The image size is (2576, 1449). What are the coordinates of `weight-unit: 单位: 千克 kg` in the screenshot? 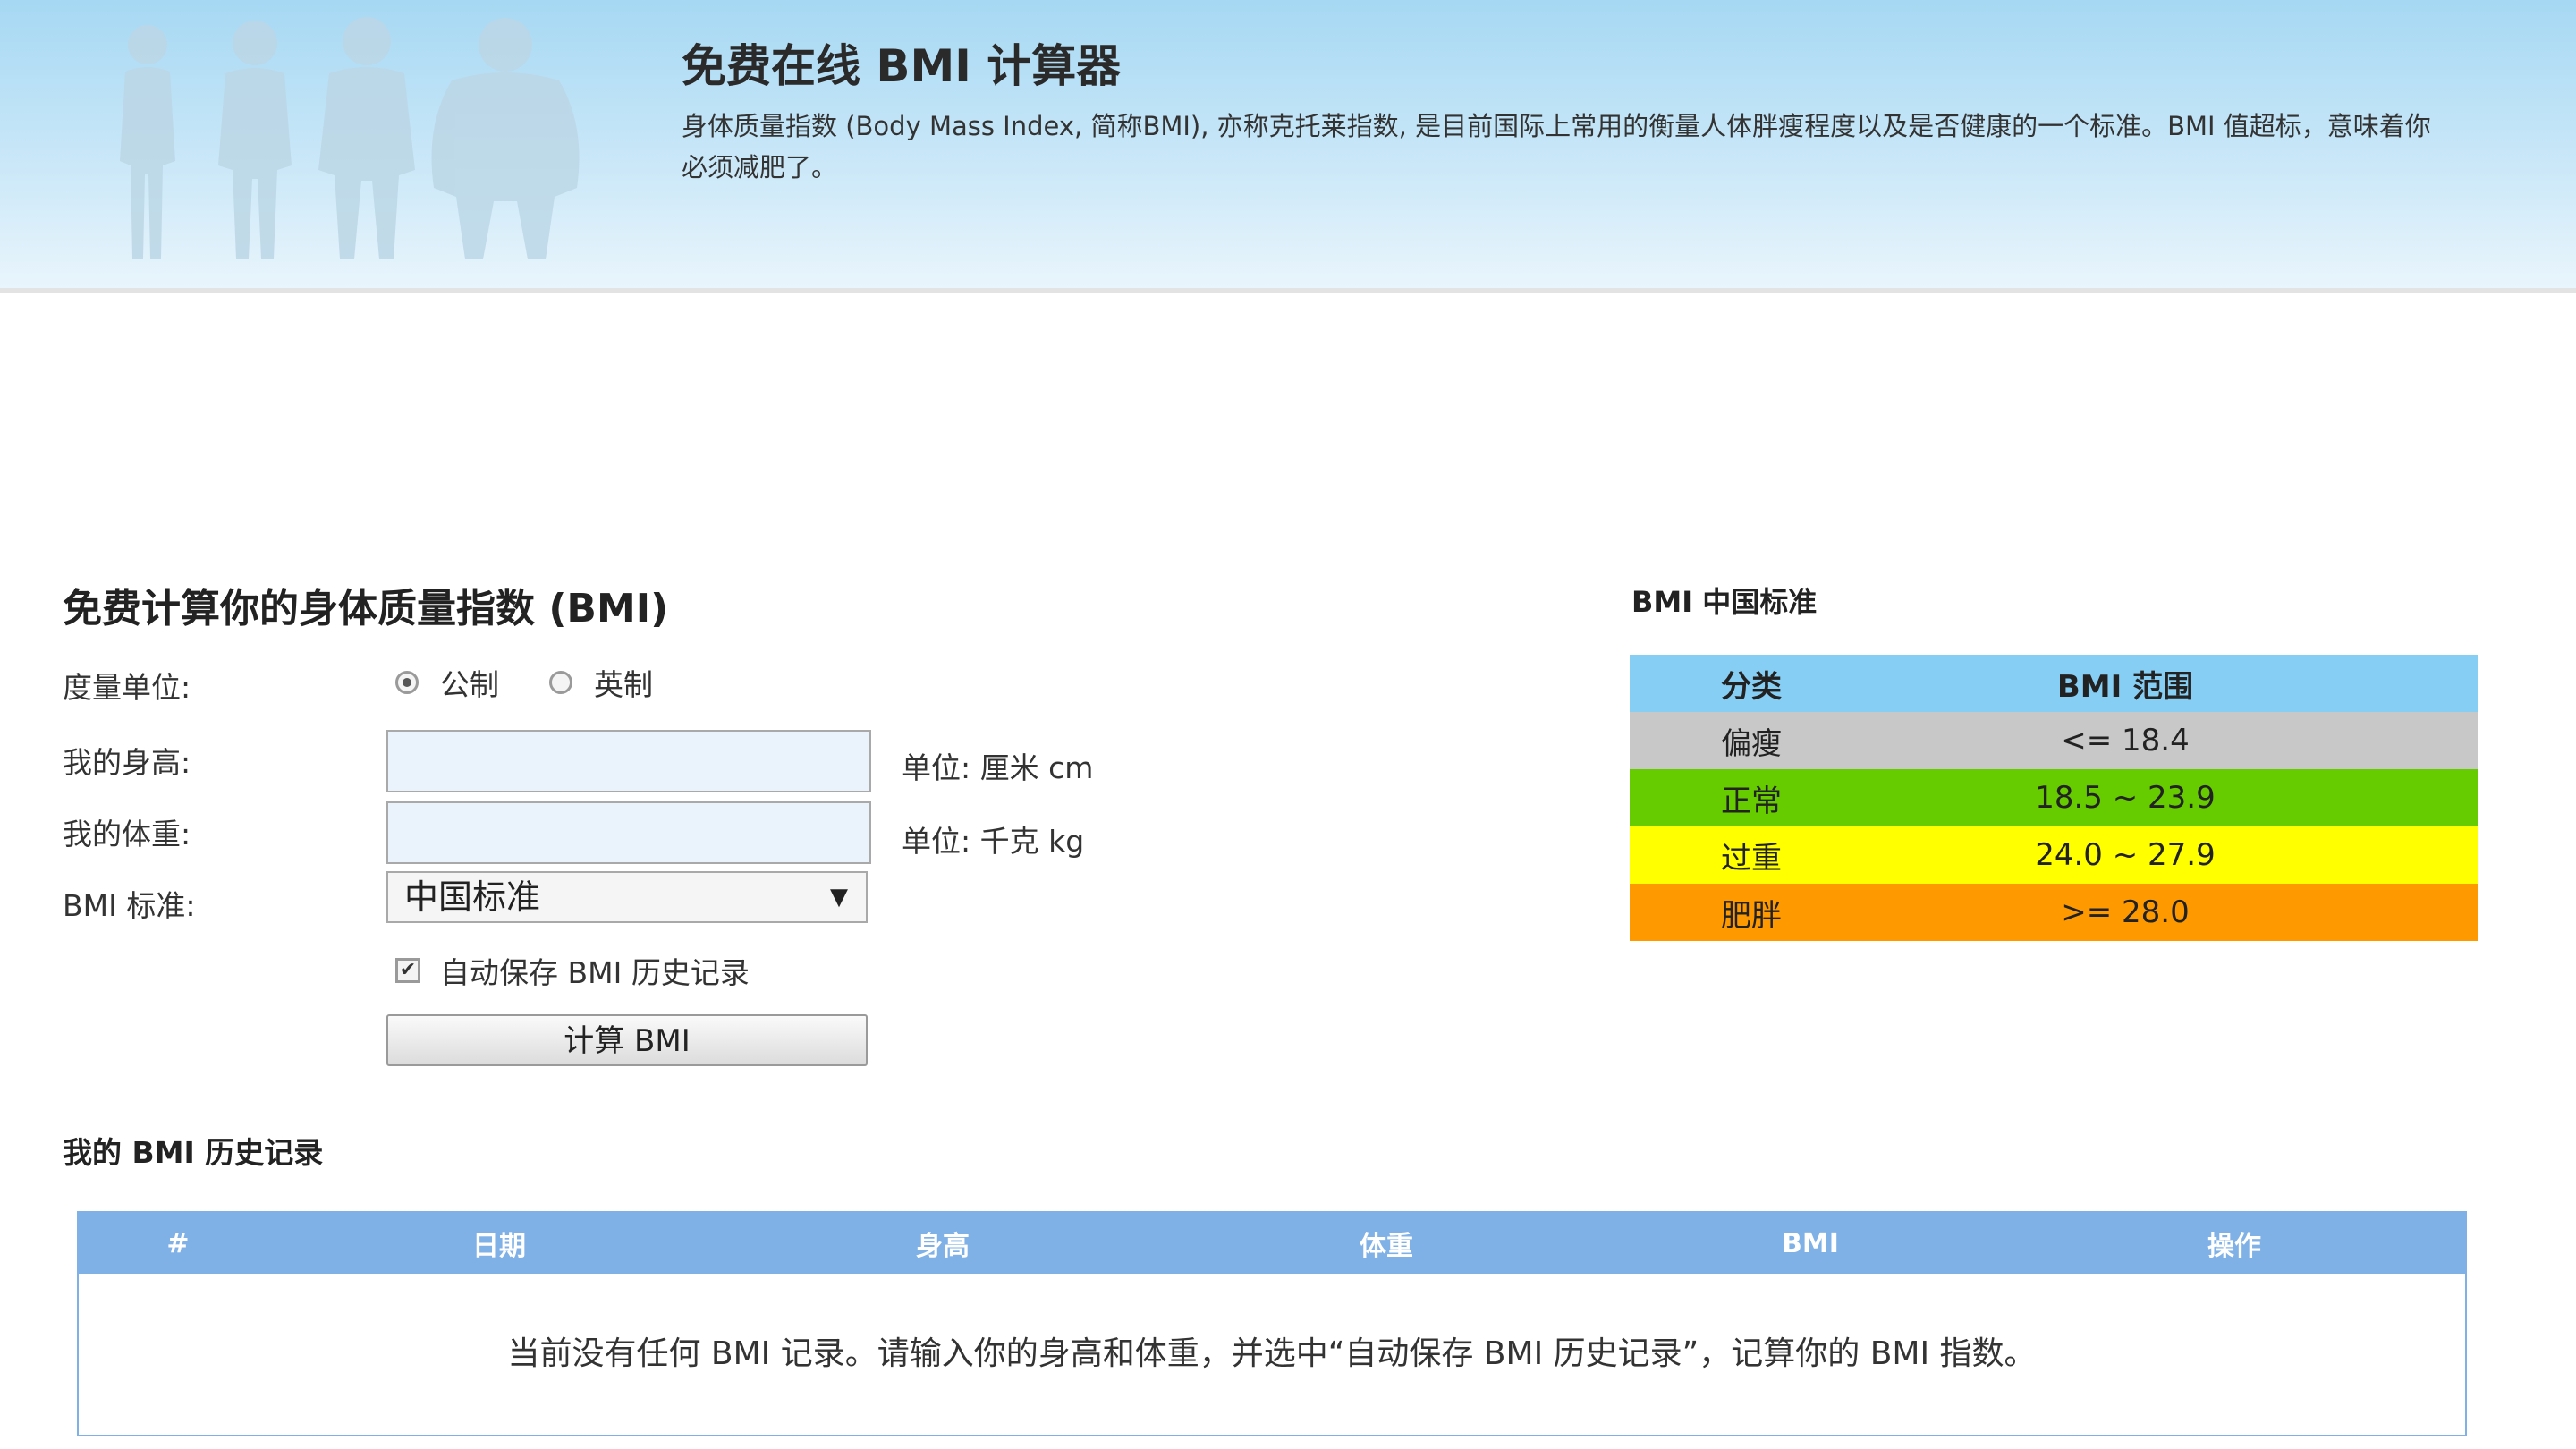 It's located at (993, 841).